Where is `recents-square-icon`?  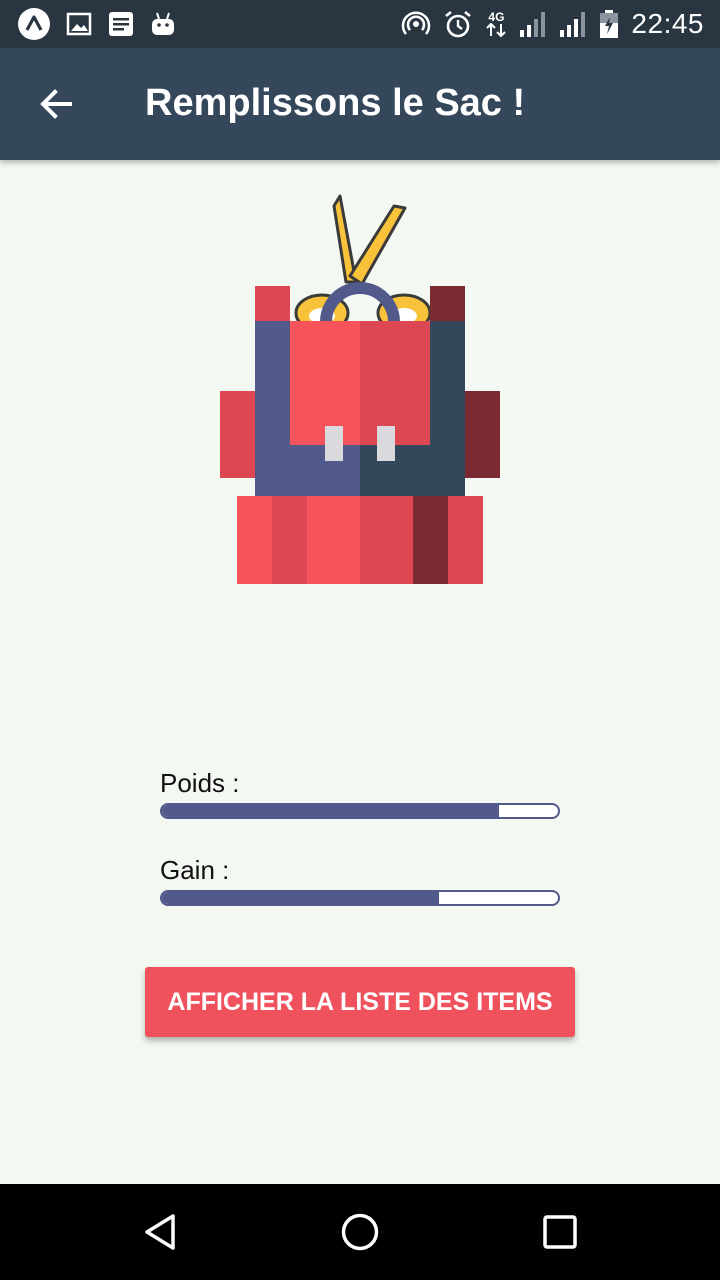 recents-square-icon is located at coordinates (560, 1232).